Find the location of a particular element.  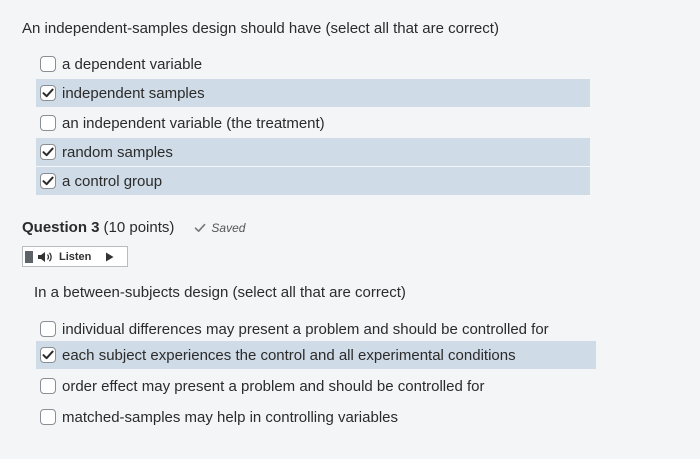

question-3-header: Question 3 (10 points) Saved is located at coordinates (133, 227).